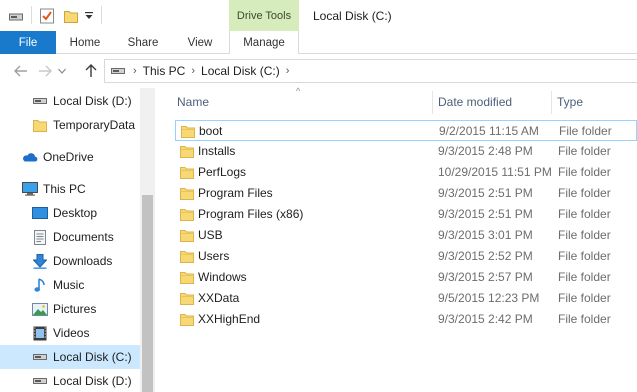 Image resolution: width=637 pixels, height=392 pixels. I want to click on file-name: boot, so click(211, 131).